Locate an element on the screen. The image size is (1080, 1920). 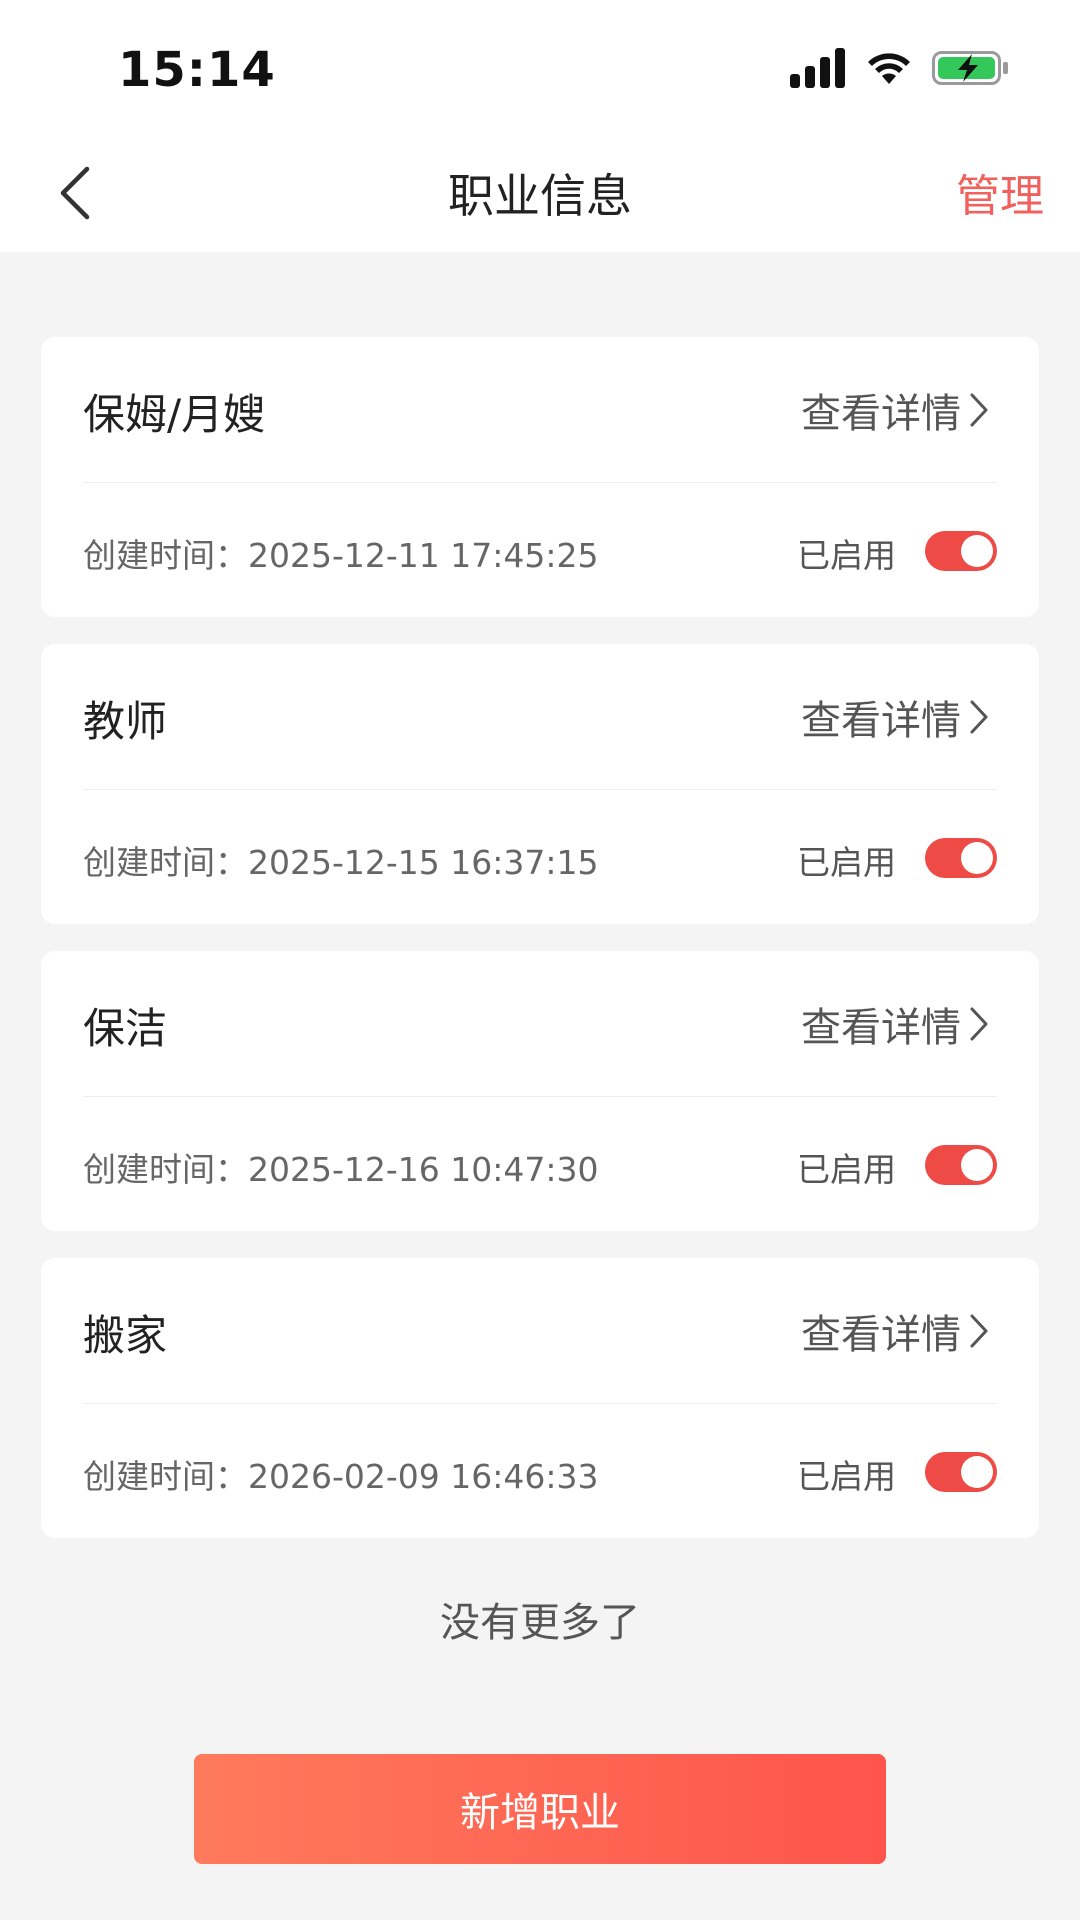
occupation-name: 教师 is located at coordinates (125, 721).